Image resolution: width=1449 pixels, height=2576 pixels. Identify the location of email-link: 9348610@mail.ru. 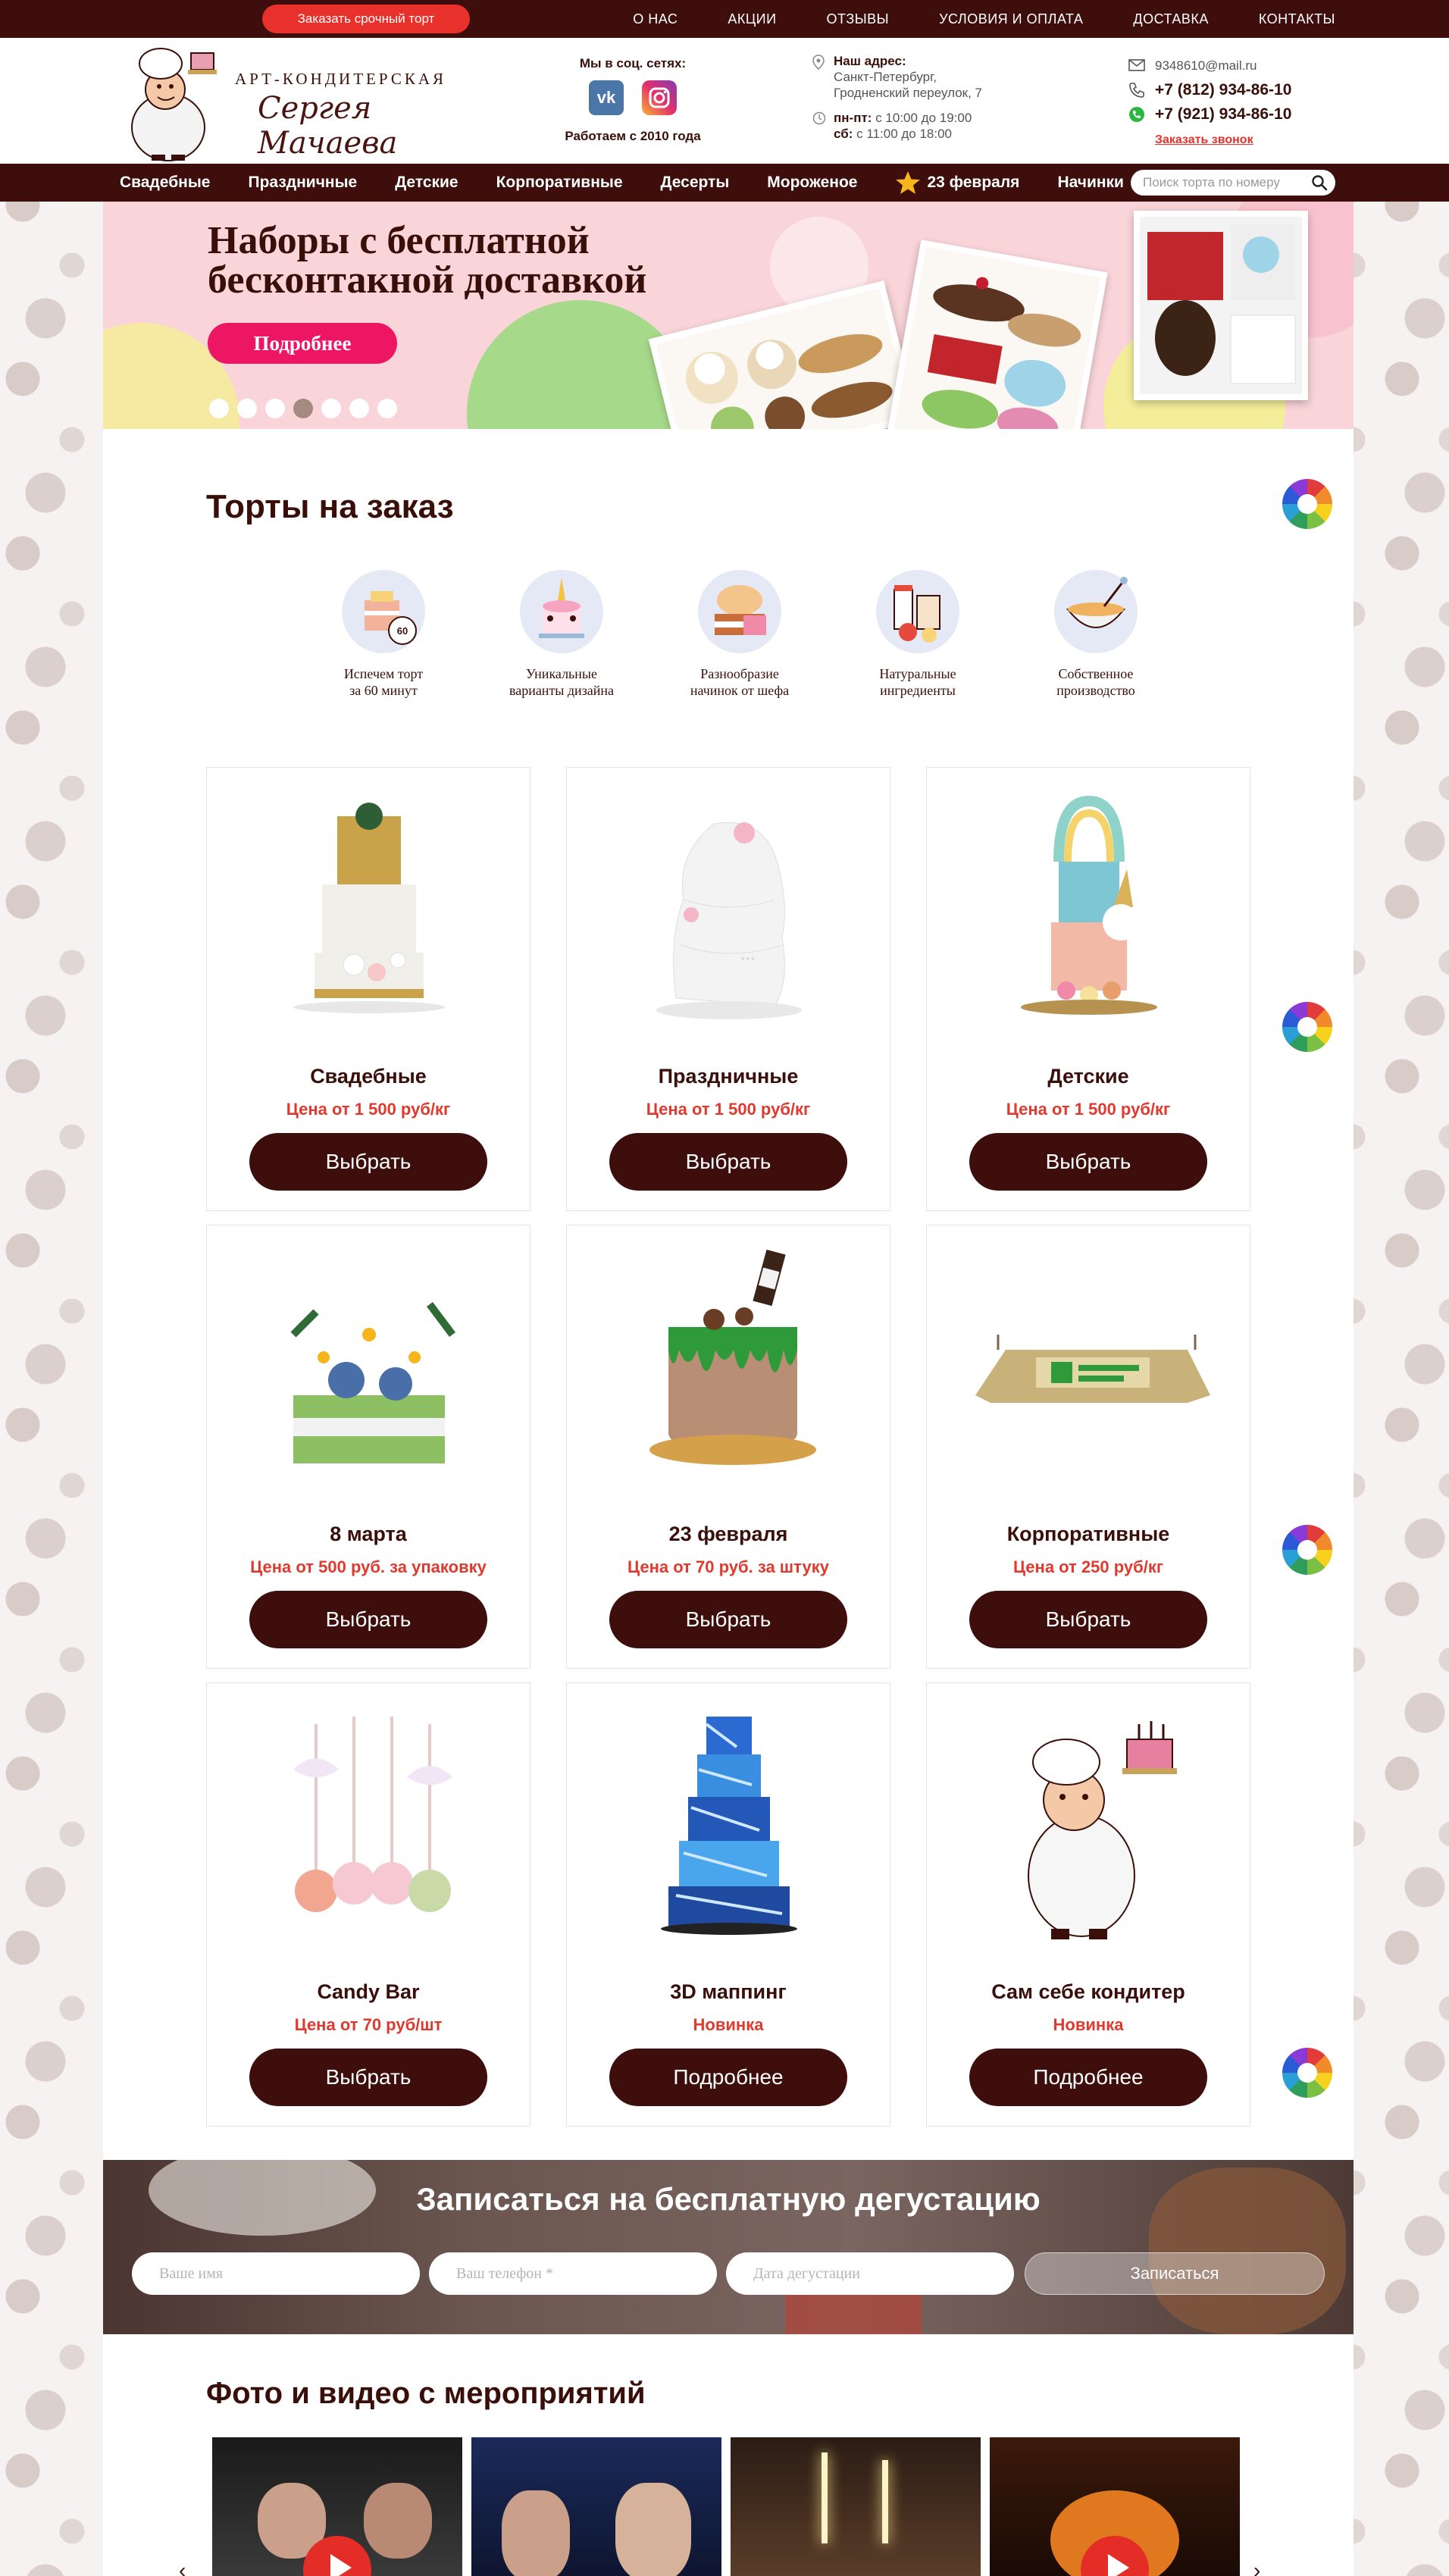
(1206, 65).